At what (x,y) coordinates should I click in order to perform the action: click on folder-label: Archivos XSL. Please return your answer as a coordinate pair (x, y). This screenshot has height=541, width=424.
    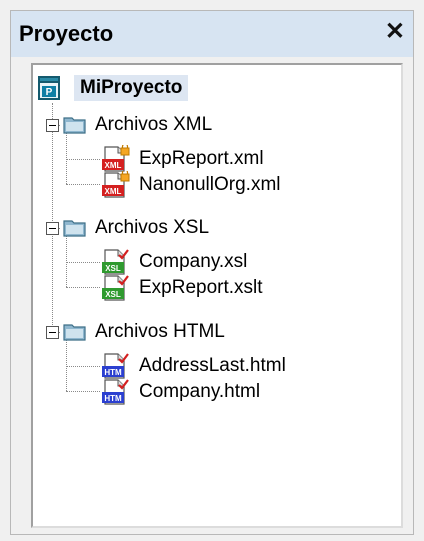
    Looking at the image, I should click on (152, 227).